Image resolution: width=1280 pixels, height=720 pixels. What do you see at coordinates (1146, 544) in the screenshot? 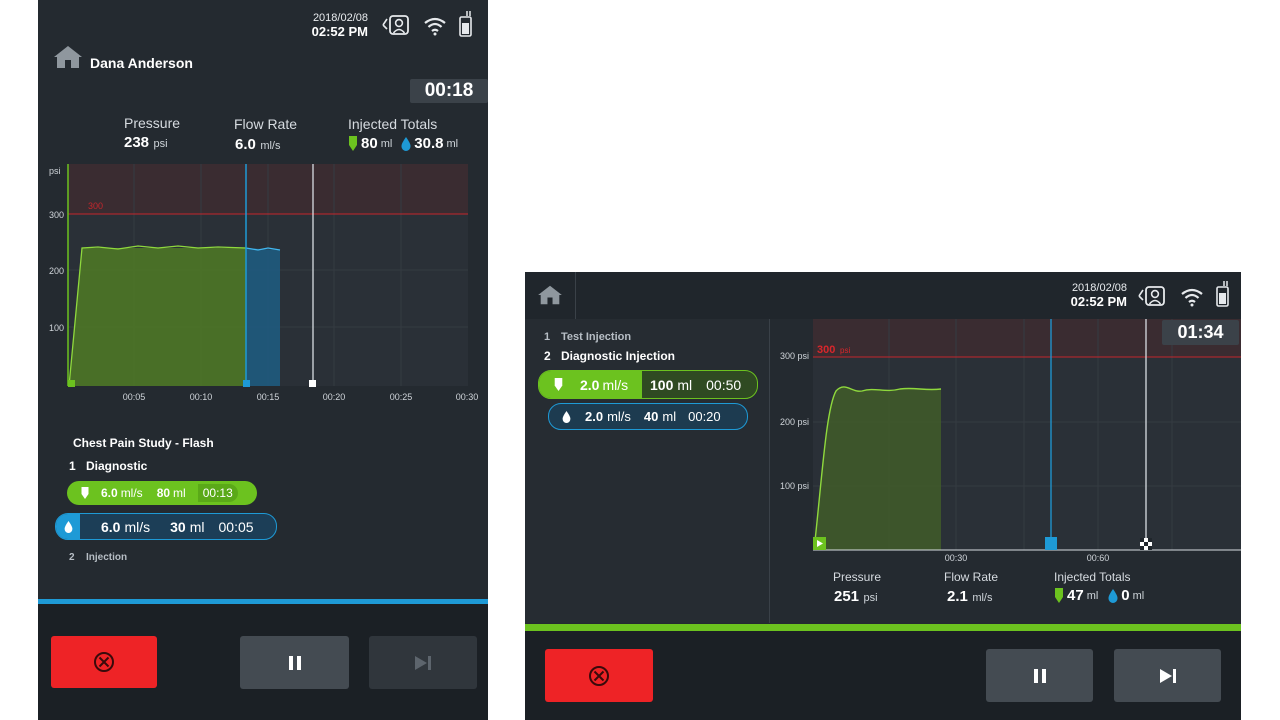
I see `checkered-flag-icon` at bounding box center [1146, 544].